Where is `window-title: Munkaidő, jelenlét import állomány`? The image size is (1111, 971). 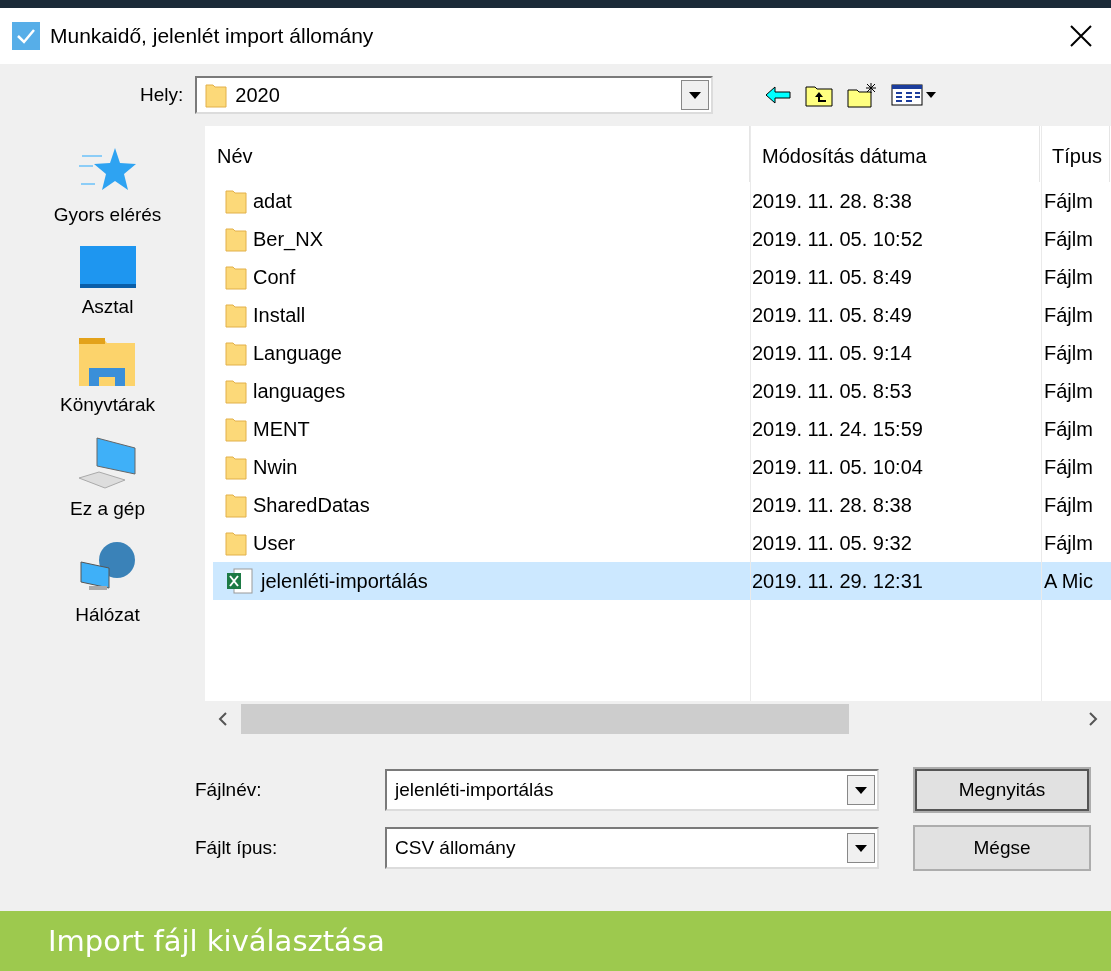
window-title: Munkaidő, jelenlét import állomány is located at coordinates (212, 36).